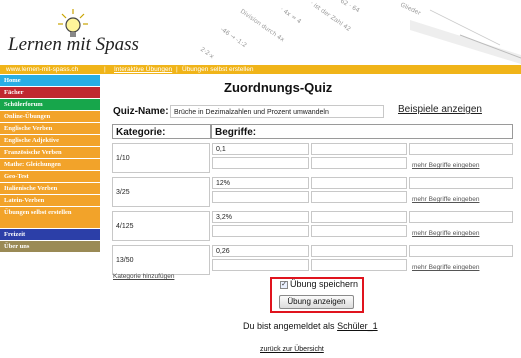  I want to click on sidebar-item-online-uebungen: Online-Übungen, so click(50, 117).